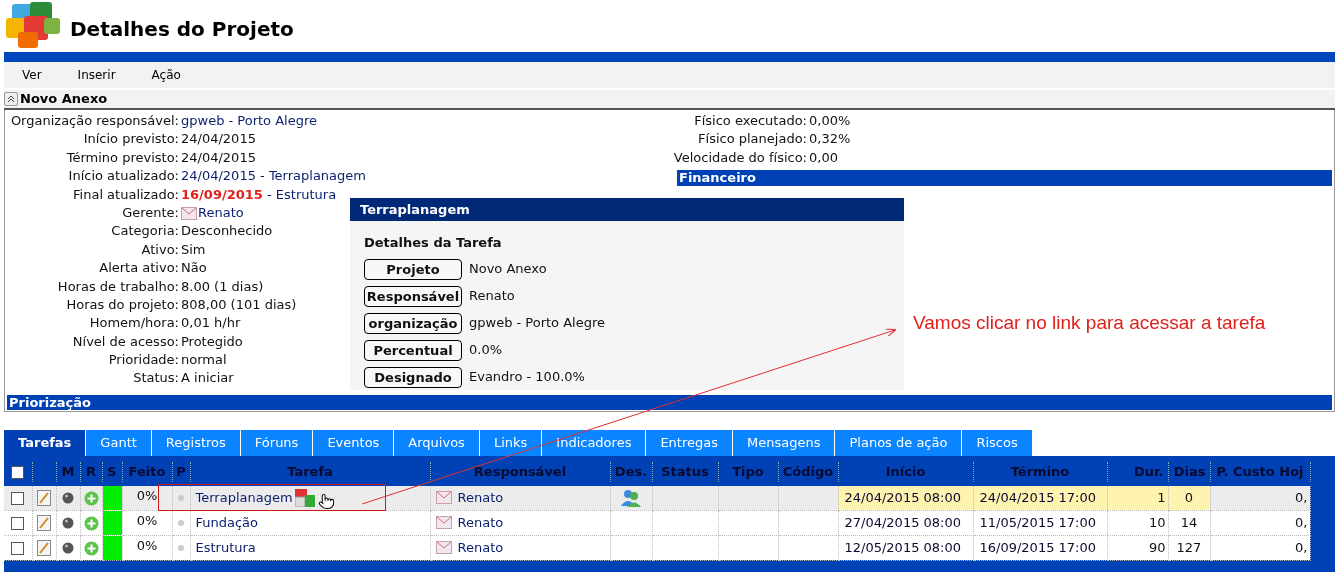 The width and height of the screenshot is (1339, 572). Describe the element at coordinates (218, 157) in the screenshot. I see `field-value: 24/04/2015` at that location.